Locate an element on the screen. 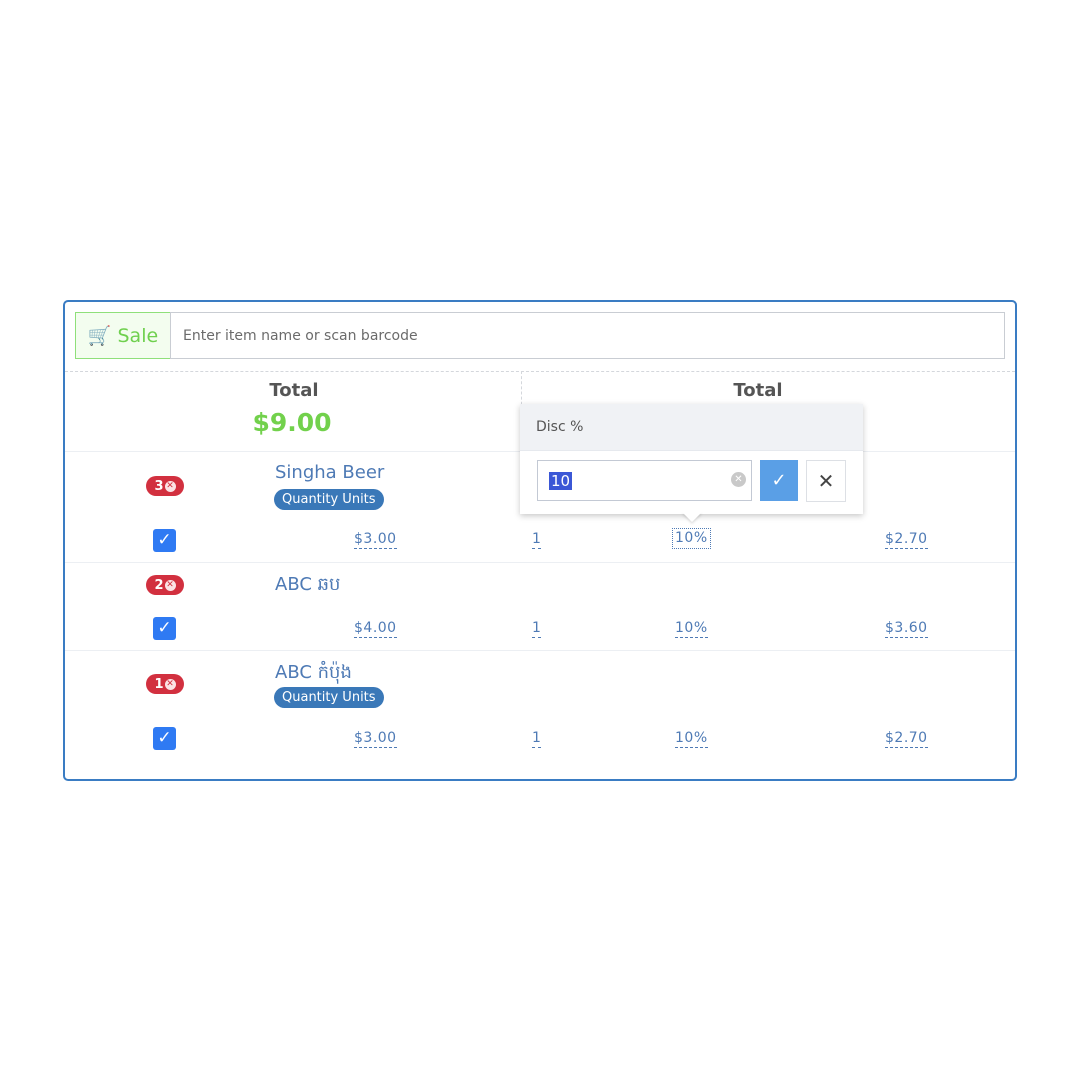 This screenshot has height=1080, width=1080. remove-item-badge: 1 ✕ is located at coordinates (165, 684).